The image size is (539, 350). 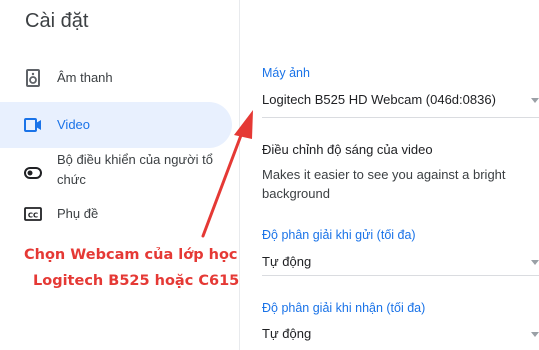 I want to click on annotation-line-2: Logitech B525 hoặc C615, so click(x=136, y=281).